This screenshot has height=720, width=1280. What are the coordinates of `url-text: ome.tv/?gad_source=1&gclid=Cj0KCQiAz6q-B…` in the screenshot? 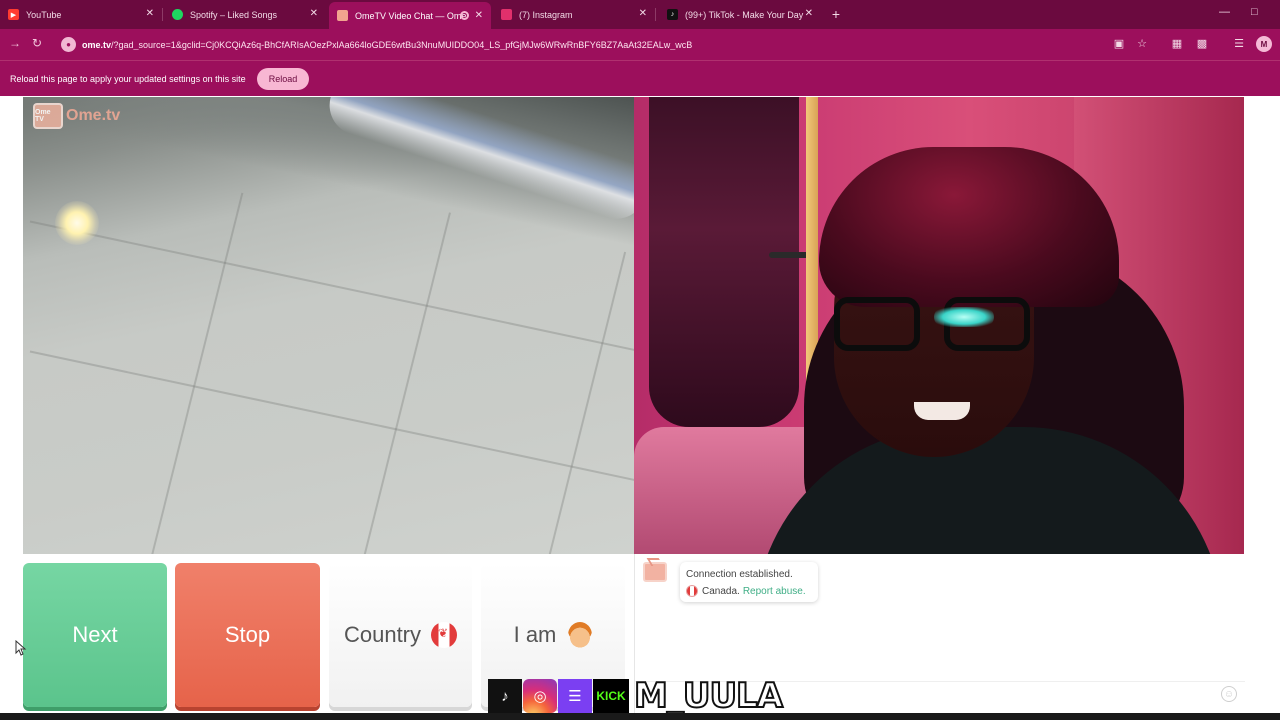 It's located at (387, 45).